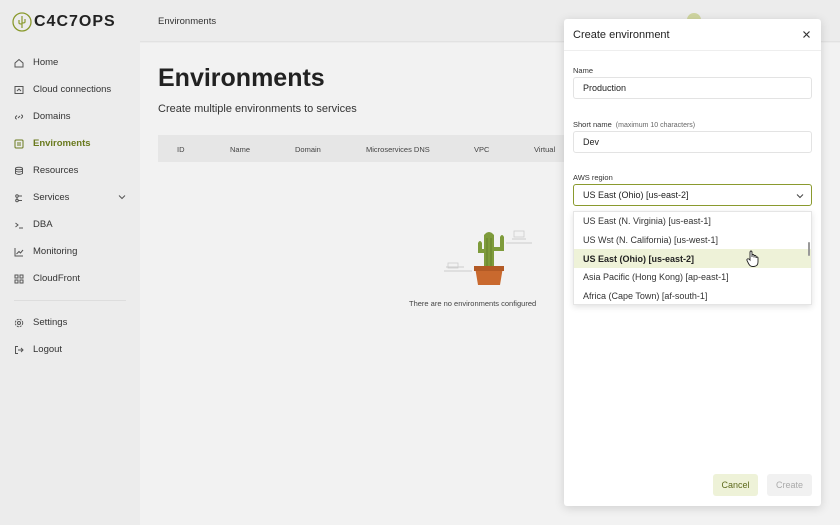  Describe the element at coordinates (806, 34) in the screenshot. I see `close-icon` at that location.